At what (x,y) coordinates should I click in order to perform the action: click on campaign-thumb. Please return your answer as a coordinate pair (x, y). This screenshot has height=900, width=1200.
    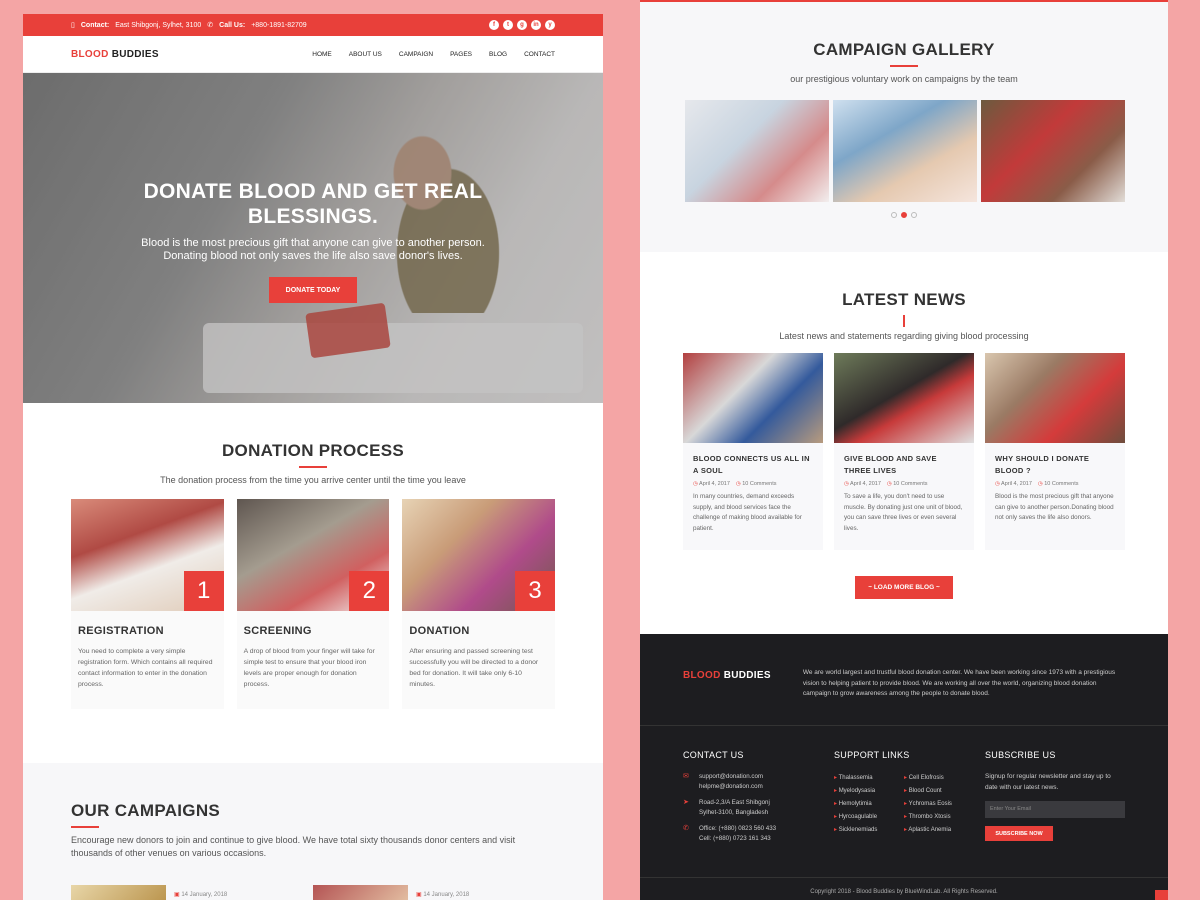
    Looking at the image, I should click on (360, 892).